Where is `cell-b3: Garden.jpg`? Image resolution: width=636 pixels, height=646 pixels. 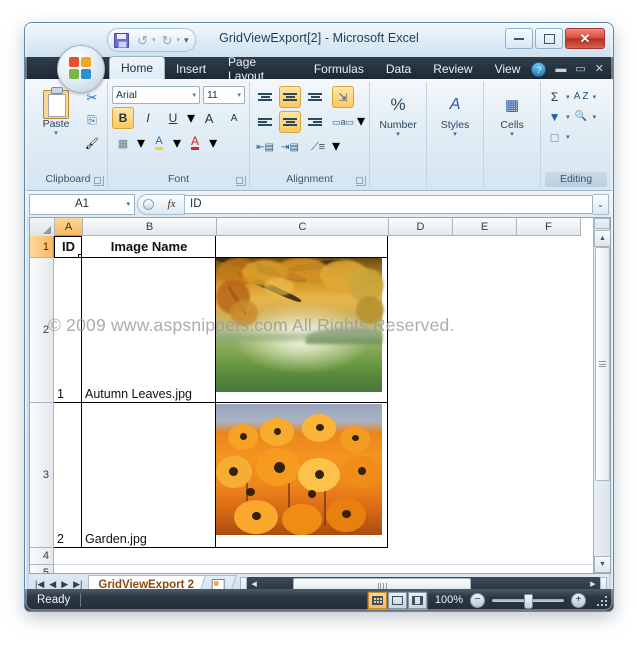
cell-b3: Garden.jpg is located at coordinates (149, 475).